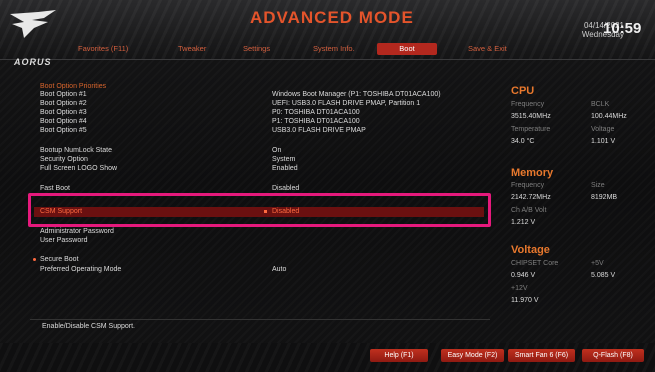 This screenshot has width=655, height=372. I want to click on voltage-title: Voltage, so click(530, 250).